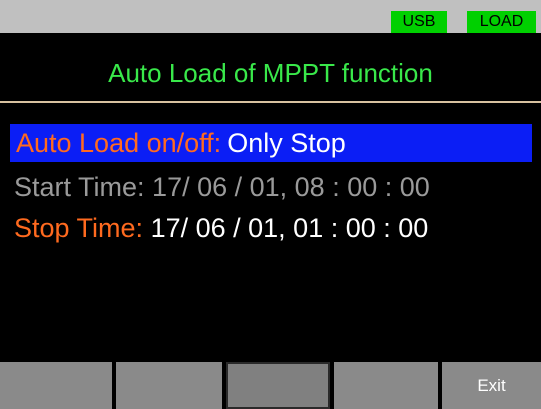 Image resolution: width=541 pixels, height=409 pixels. I want to click on auto-load-setting-row: Auto Load on/off: Only Stop, so click(271, 143).